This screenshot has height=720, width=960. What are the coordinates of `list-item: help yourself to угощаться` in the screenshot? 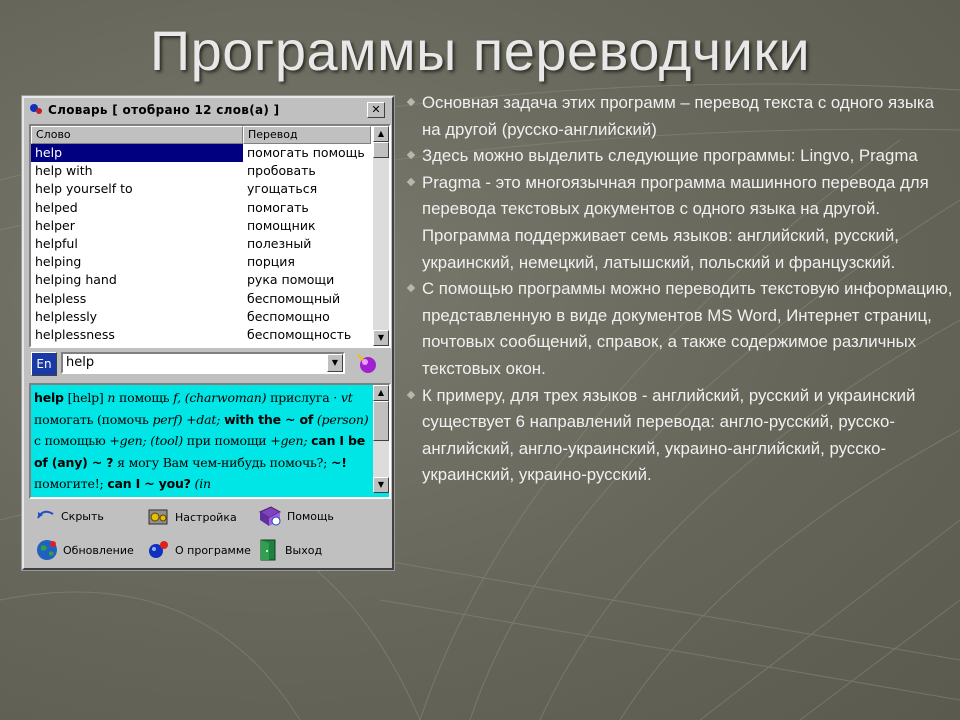 It's located at (201, 189).